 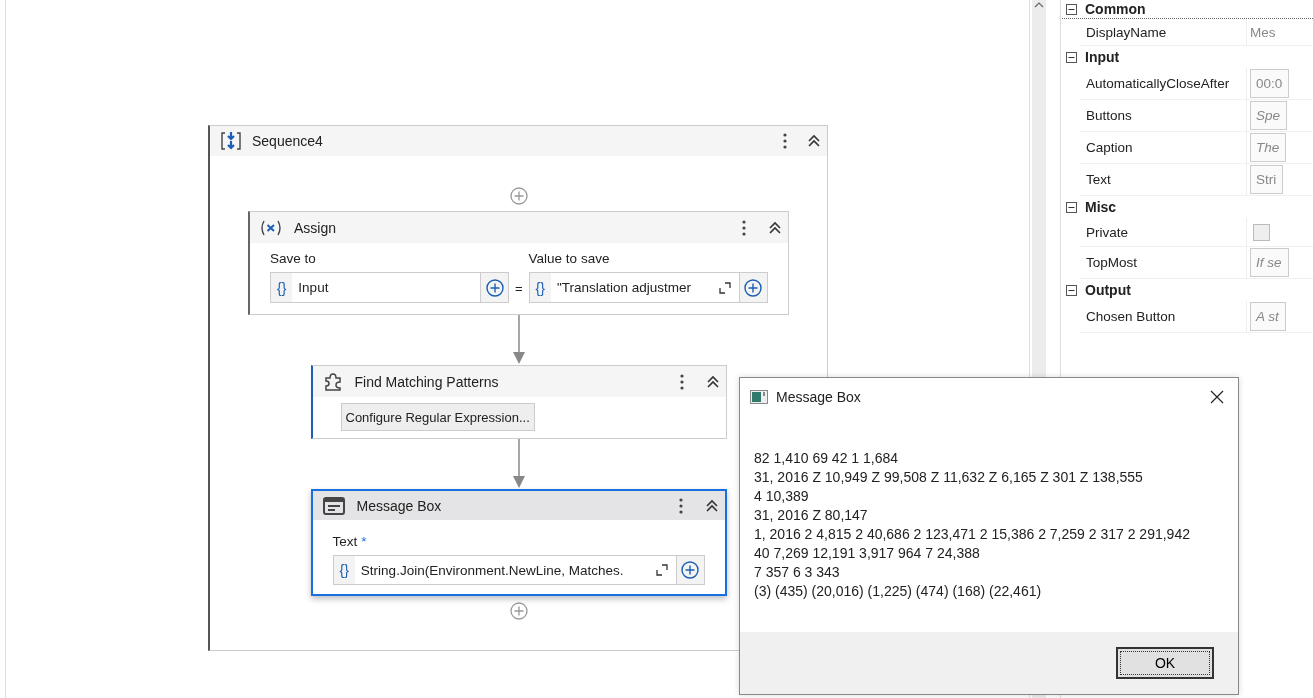 What do you see at coordinates (1163, 115) in the screenshot?
I see `property-label: Buttons` at bounding box center [1163, 115].